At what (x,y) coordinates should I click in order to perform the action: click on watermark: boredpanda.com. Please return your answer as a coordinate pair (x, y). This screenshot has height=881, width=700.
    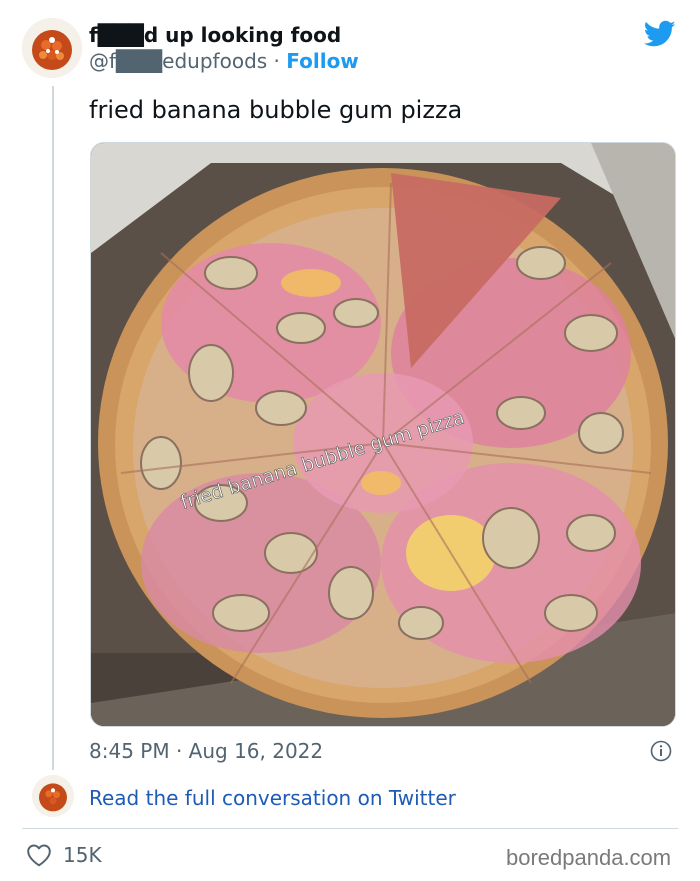
    Looking at the image, I should click on (589, 857).